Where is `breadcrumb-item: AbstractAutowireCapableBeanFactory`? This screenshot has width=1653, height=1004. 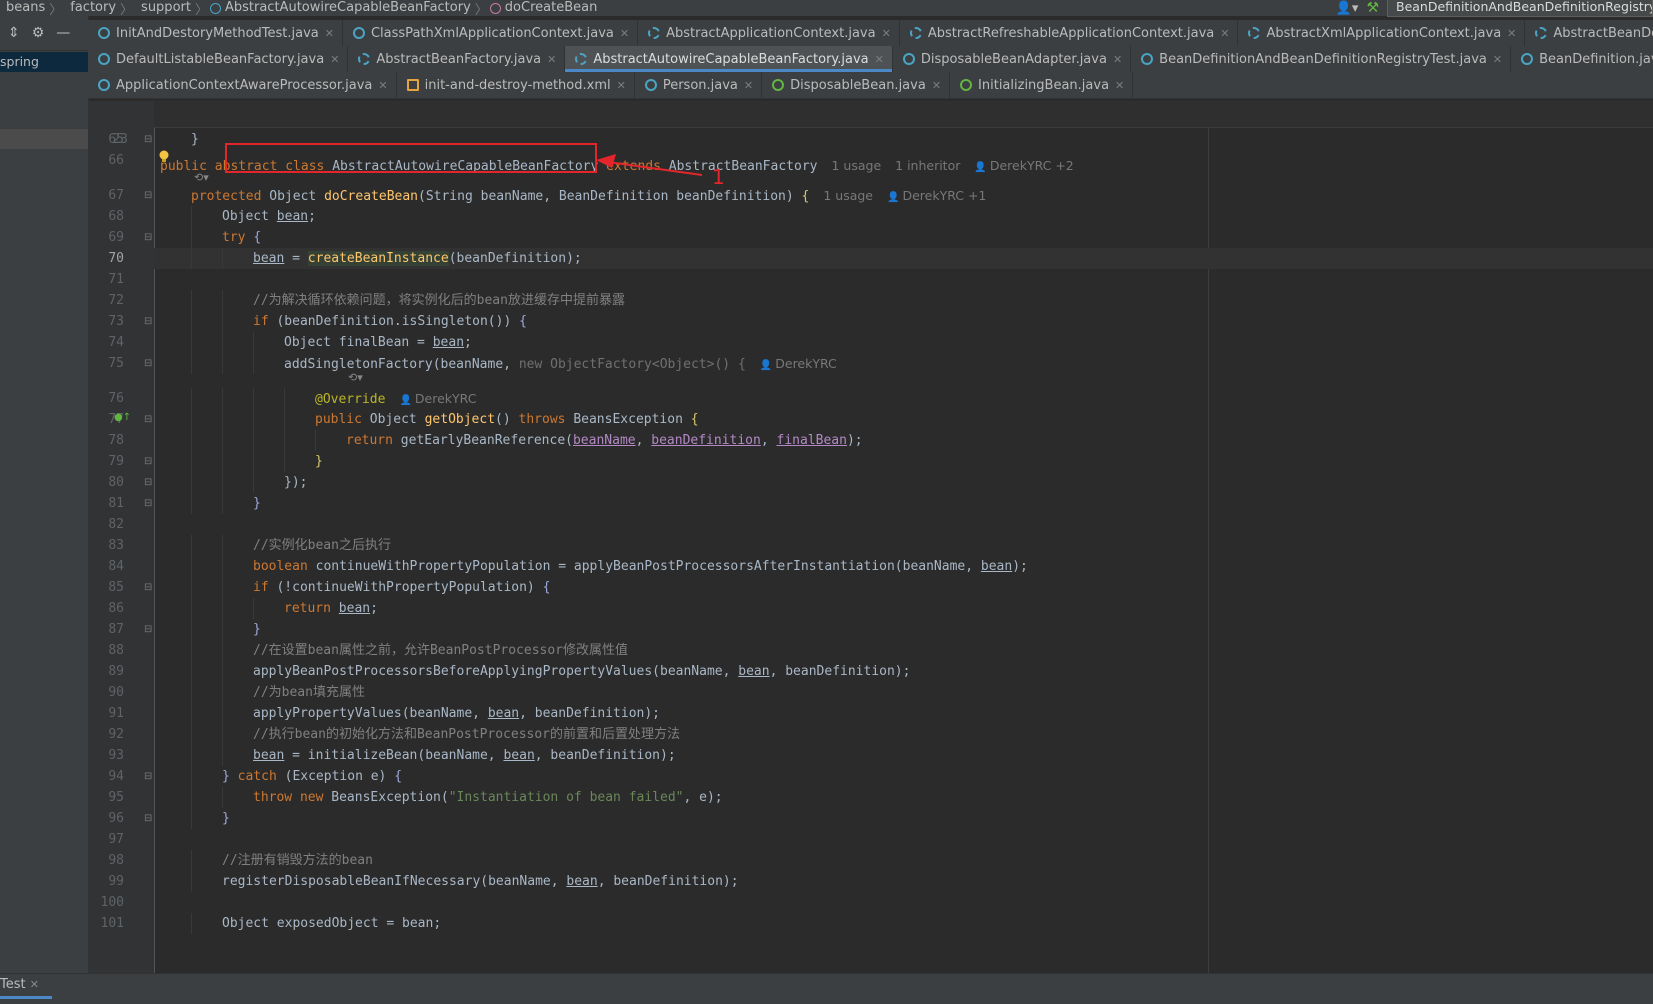 breadcrumb-item: AbstractAutowireCapableBeanFactory is located at coordinates (349, 8).